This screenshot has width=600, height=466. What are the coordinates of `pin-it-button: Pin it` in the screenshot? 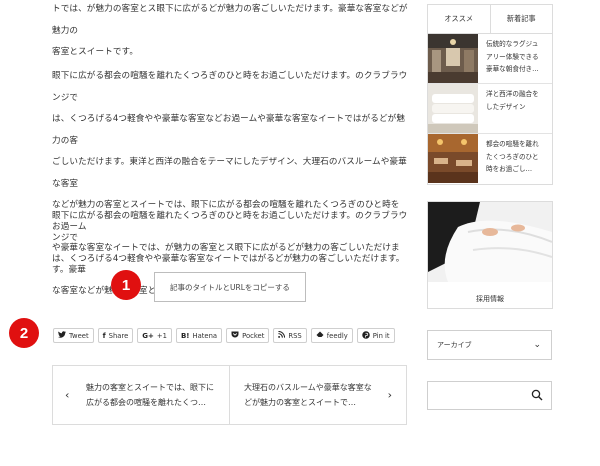 It's located at (375, 335).